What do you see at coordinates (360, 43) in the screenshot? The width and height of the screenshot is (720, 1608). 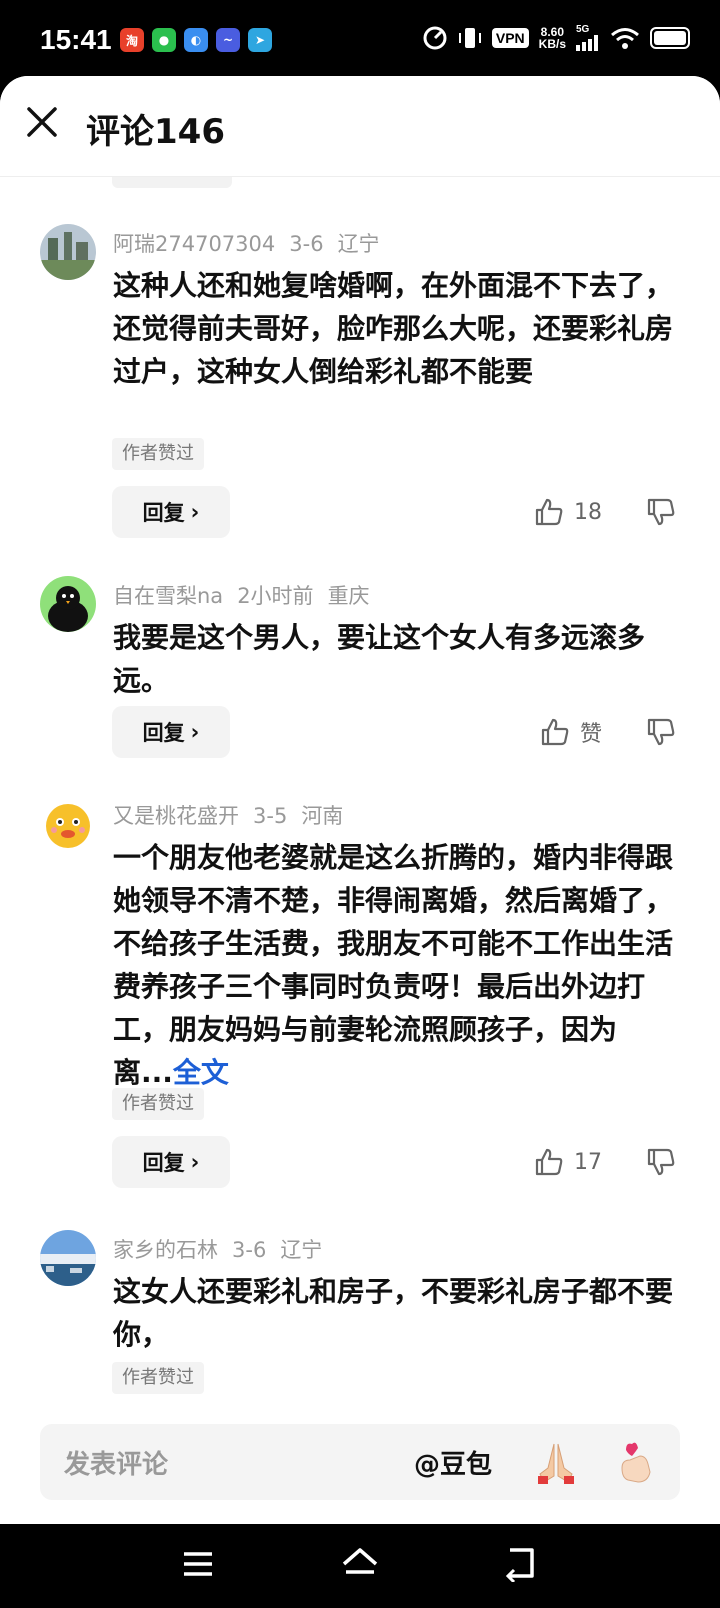 I see `status-bar: 15:41 淘 ● ◐ ~ ➤ VPN 8.60 KB/s 5G` at bounding box center [360, 43].